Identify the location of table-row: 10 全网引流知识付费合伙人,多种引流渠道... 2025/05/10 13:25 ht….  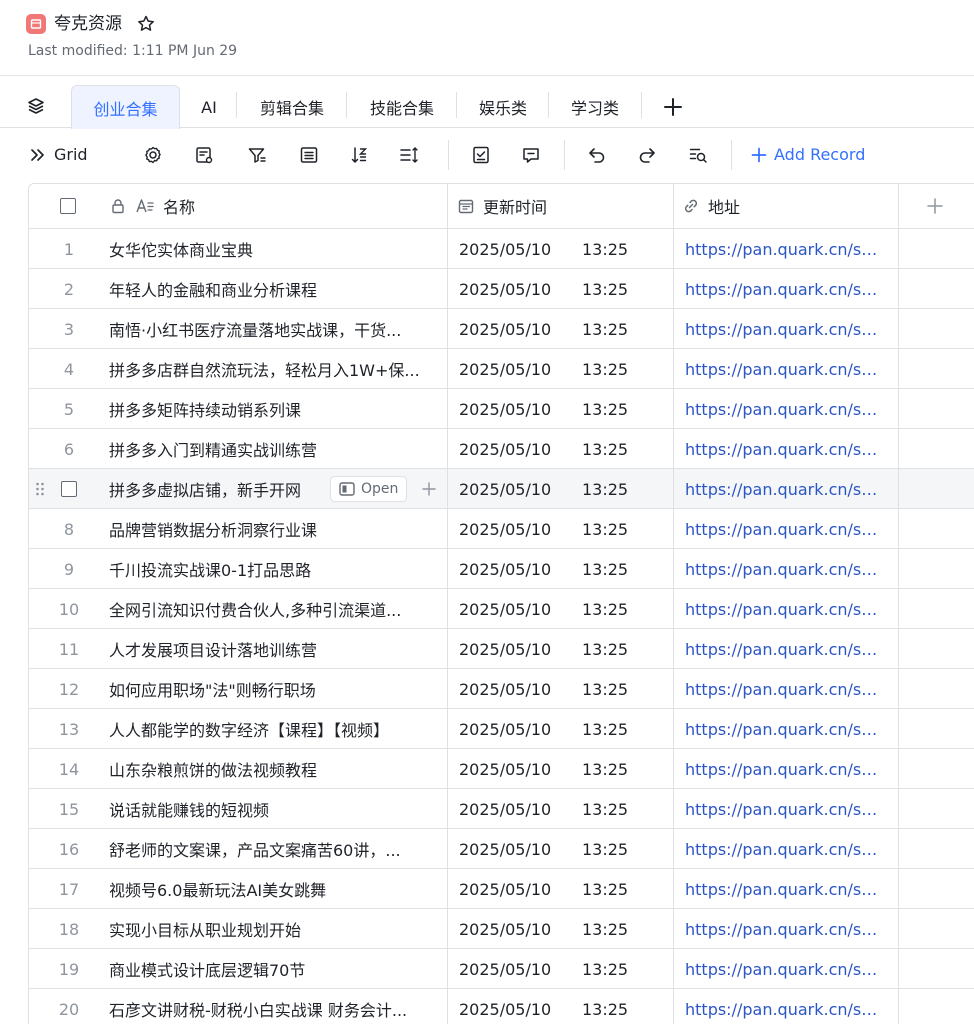
(501, 609).